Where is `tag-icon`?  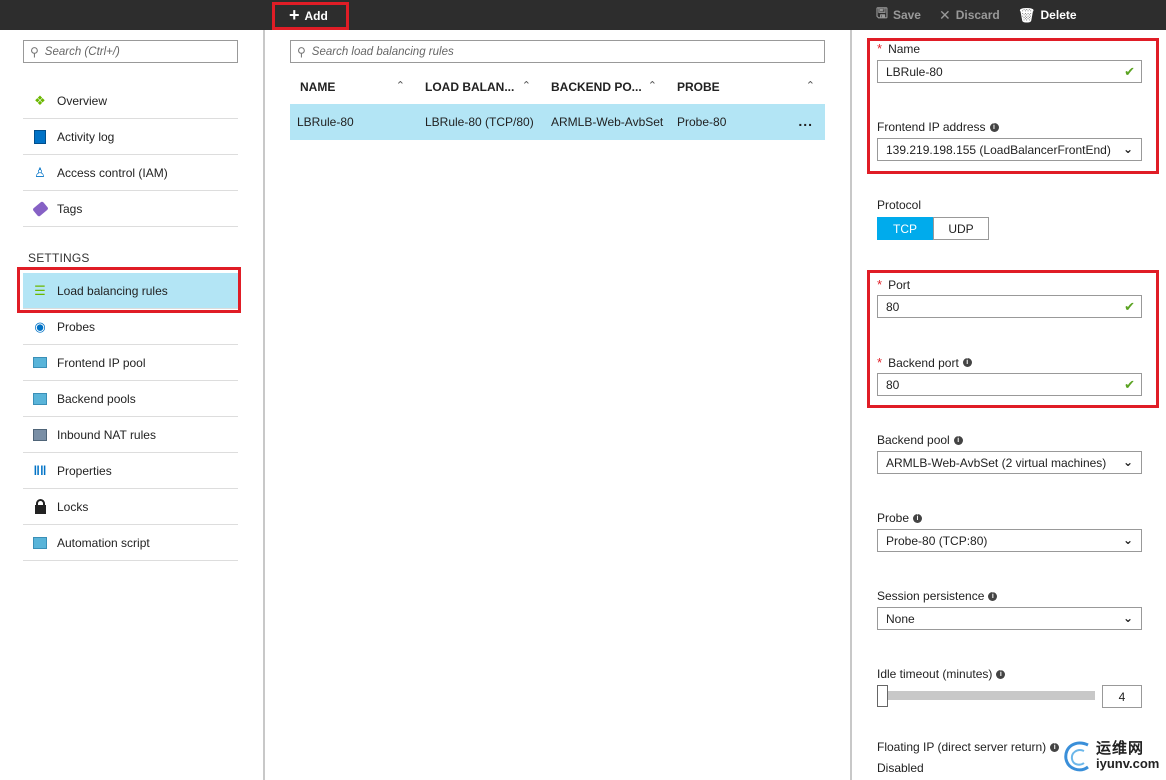
tag-icon is located at coordinates (40, 208).